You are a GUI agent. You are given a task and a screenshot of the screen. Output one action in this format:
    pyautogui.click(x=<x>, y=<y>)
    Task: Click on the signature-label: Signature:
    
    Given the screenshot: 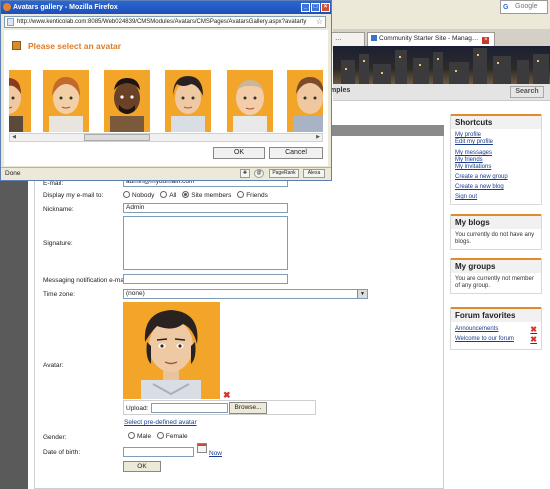 What is the action you would take?
    pyautogui.click(x=58, y=243)
    